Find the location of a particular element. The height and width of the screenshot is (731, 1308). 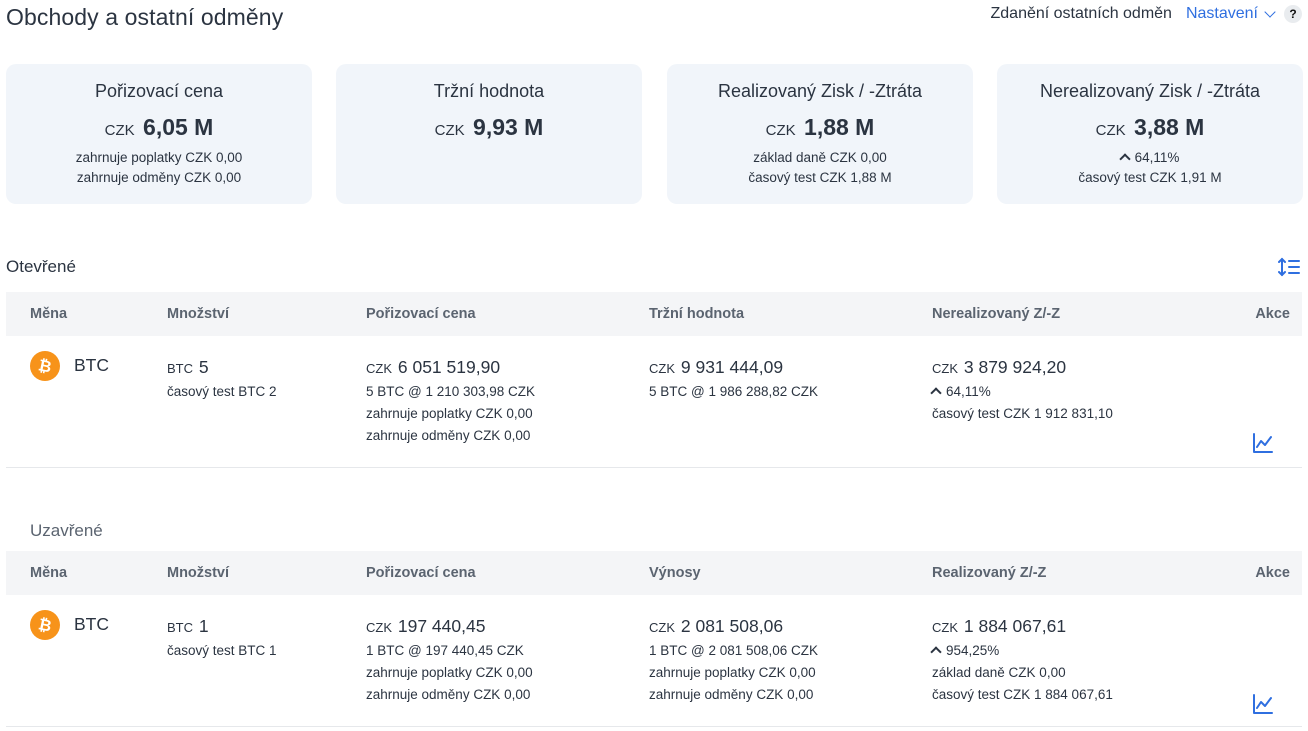

card-amount: 6,05 M is located at coordinates (178, 127).